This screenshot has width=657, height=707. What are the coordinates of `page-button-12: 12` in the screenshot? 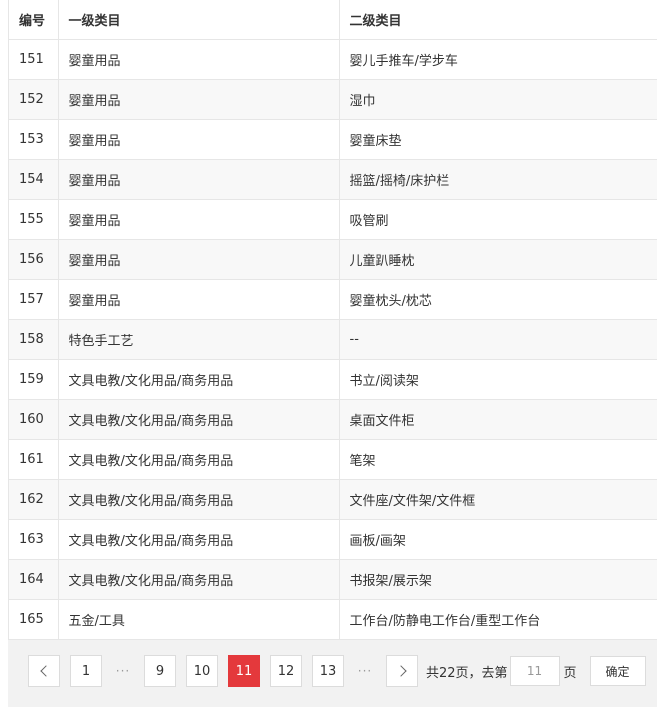 It's located at (286, 671).